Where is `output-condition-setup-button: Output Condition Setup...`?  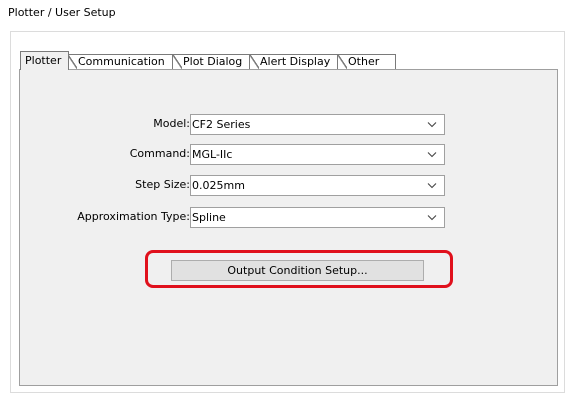 output-condition-setup-button: Output Condition Setup... is located at coordinates (297, 270).